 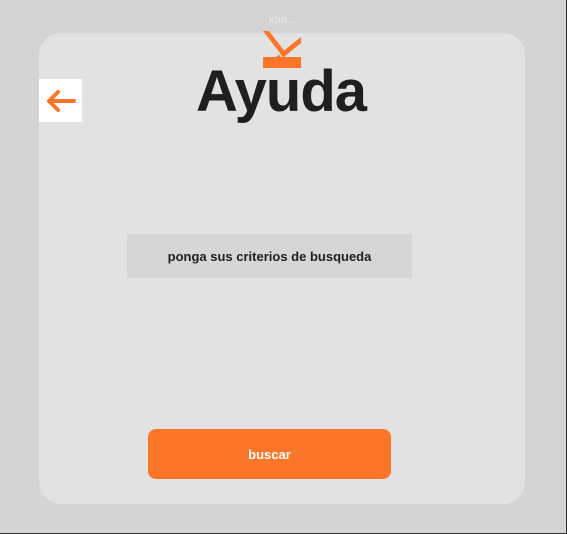 I want to click on search-button: buscar, so click(x=269, y=454).